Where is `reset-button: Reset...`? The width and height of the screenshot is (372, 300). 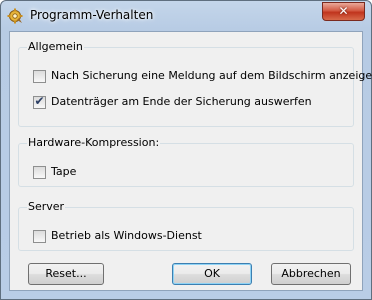 reset-button: Reset... is located at coordinates (66, 274).